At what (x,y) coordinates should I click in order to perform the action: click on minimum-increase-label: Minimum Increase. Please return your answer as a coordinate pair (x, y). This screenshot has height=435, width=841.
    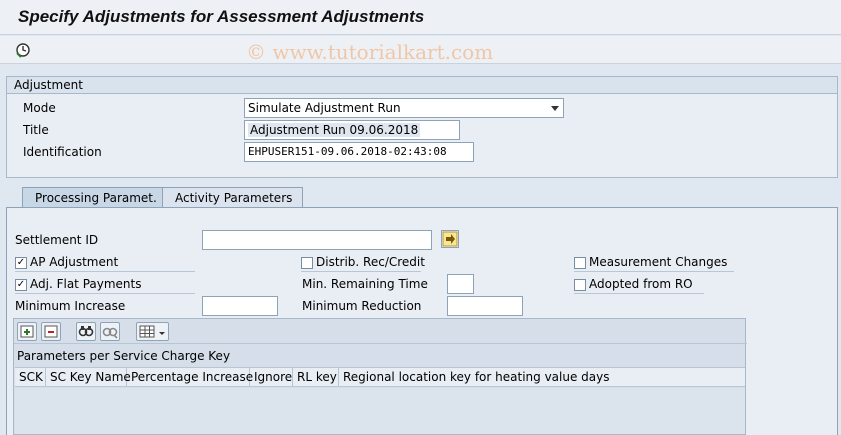
    Looking at the image, I should click on (70, 306).